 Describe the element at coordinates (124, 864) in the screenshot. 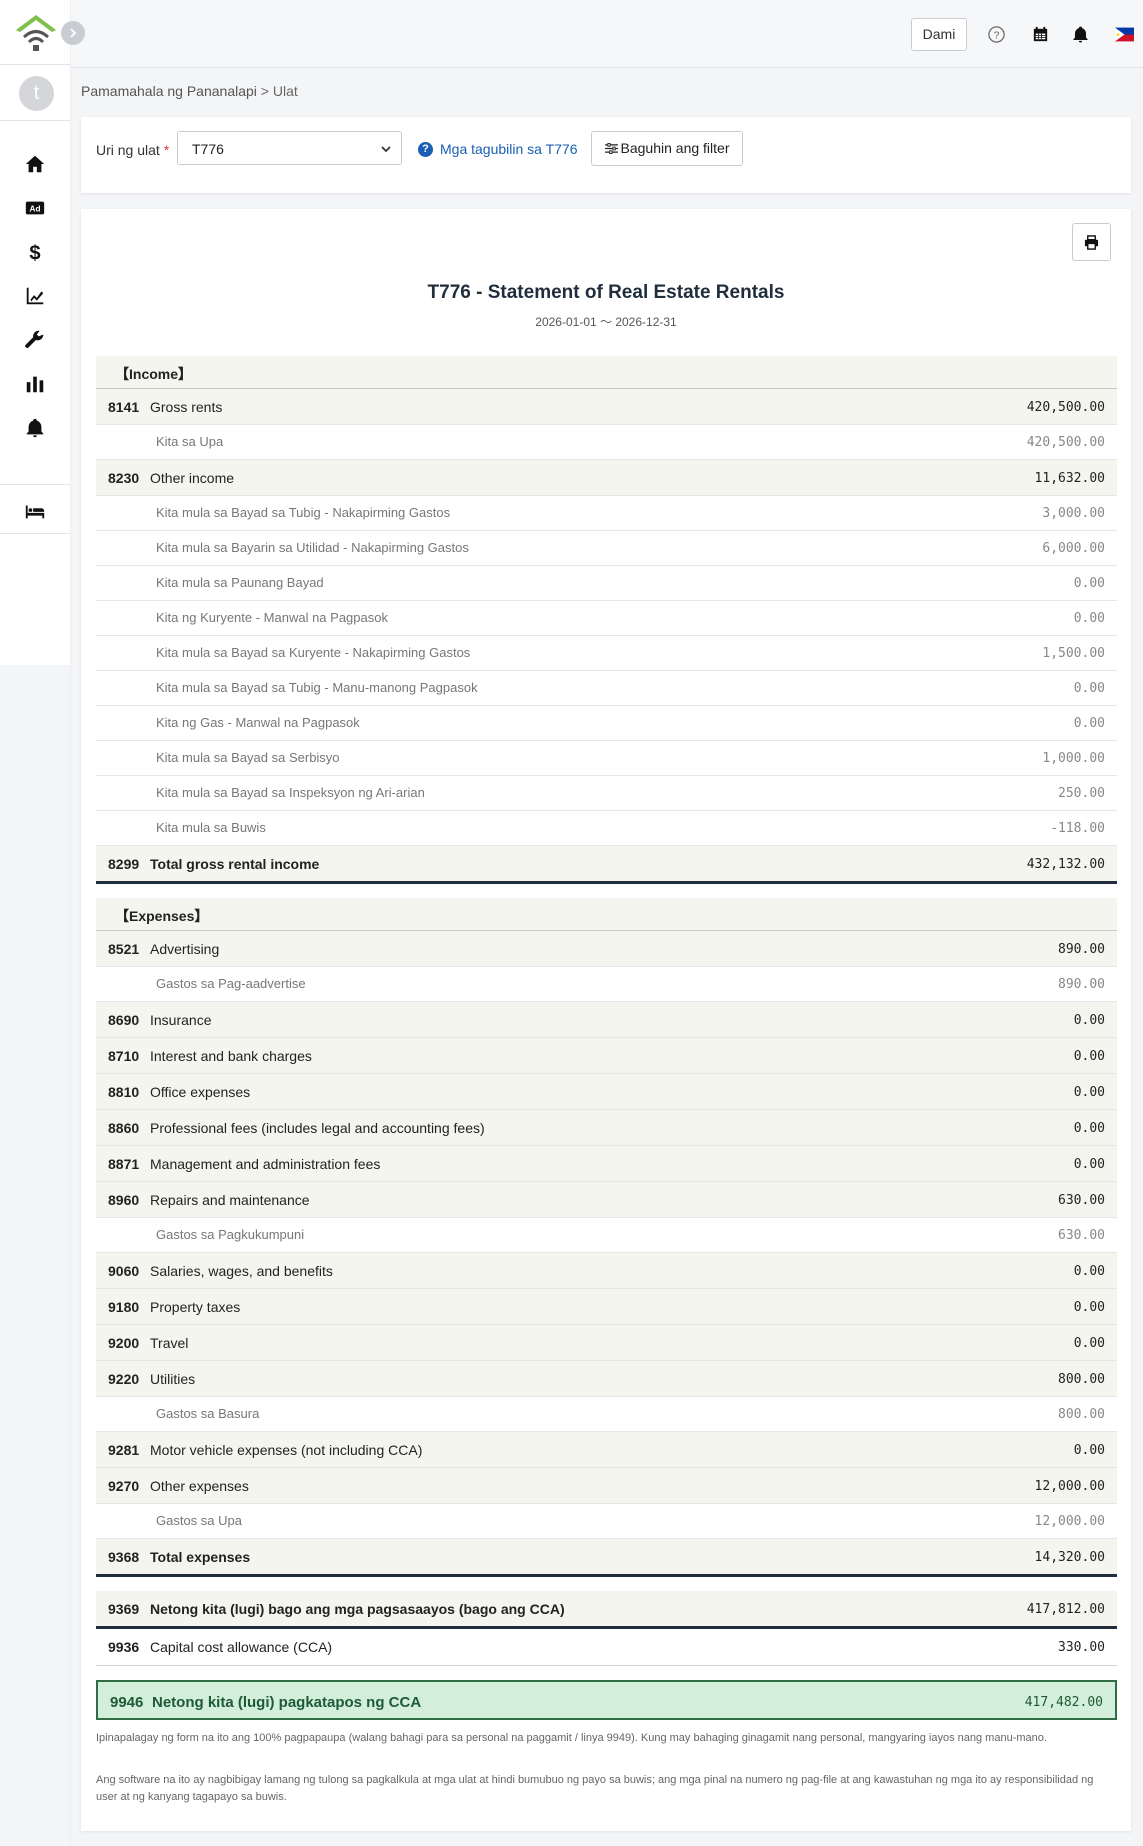

I see `account-code: 8299` at that location.